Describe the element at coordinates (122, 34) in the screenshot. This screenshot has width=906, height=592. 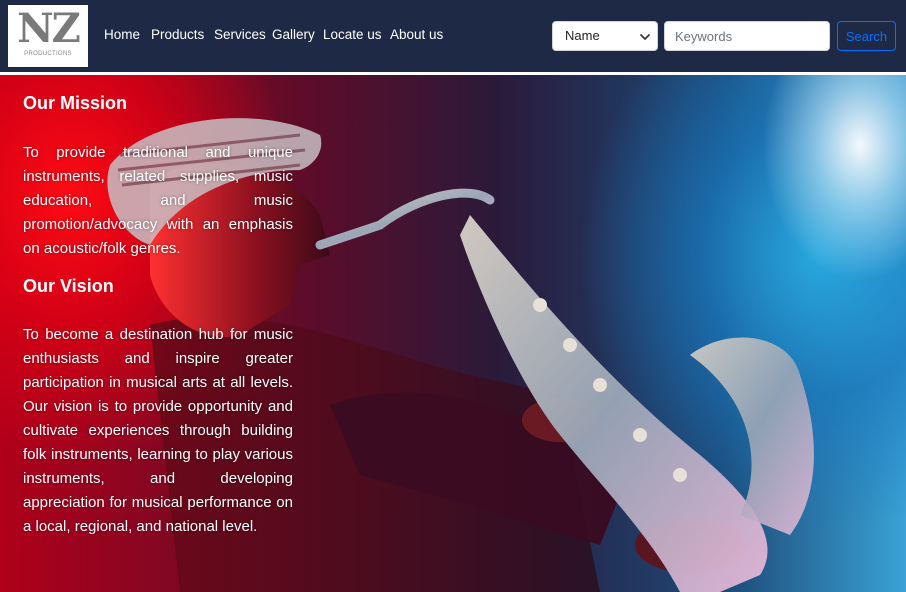
I see `nav-link-home: Home` at that location.